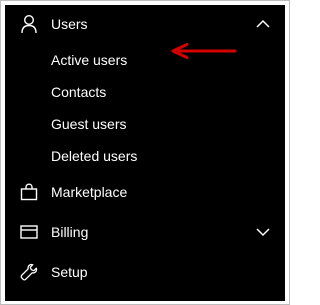 The image size is (320, 305). What do you see at coordinates (145, 232) in the screenshot?
I see `nav-item-billing: Billing` at bounding box center [145, 232].